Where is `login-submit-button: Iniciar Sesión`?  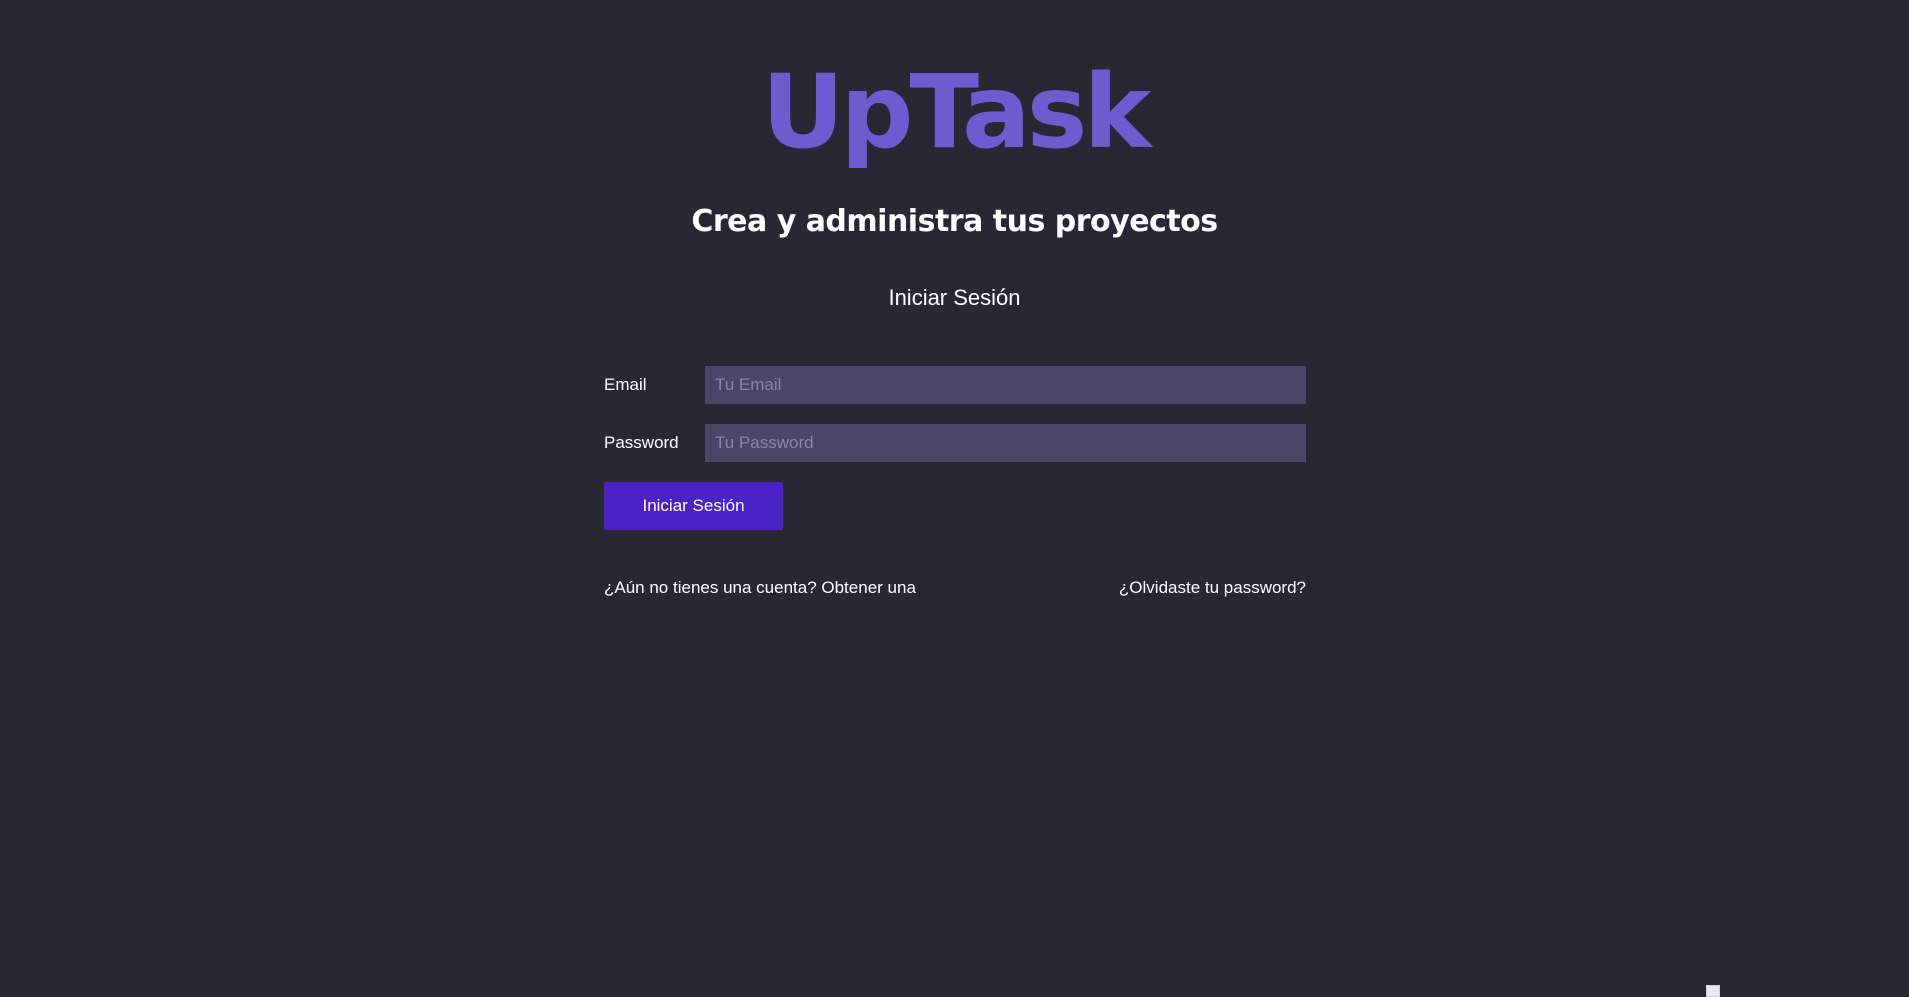
login-submit-button: Iniciar Sesión is located at coordinates (693, 506).